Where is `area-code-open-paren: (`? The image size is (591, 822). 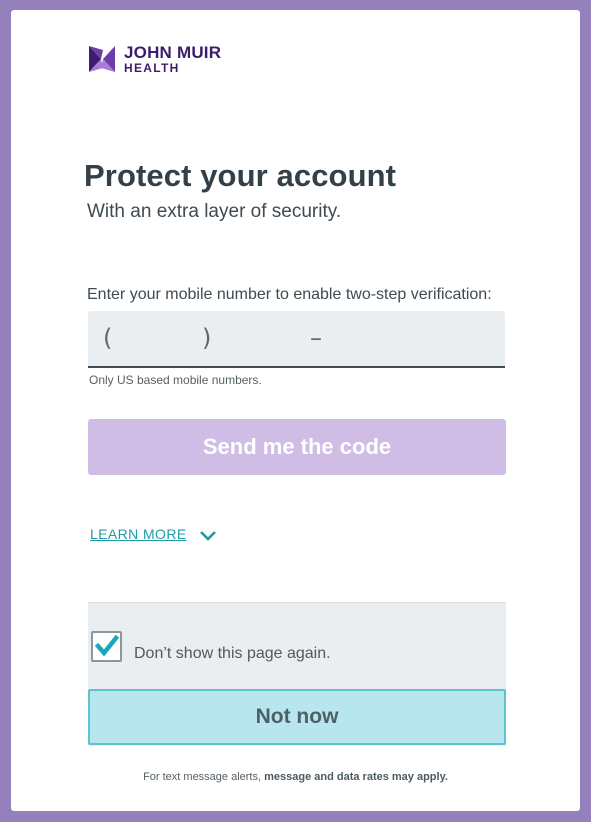 area-code-open-paren: ( is located at coordinates (108, 338).